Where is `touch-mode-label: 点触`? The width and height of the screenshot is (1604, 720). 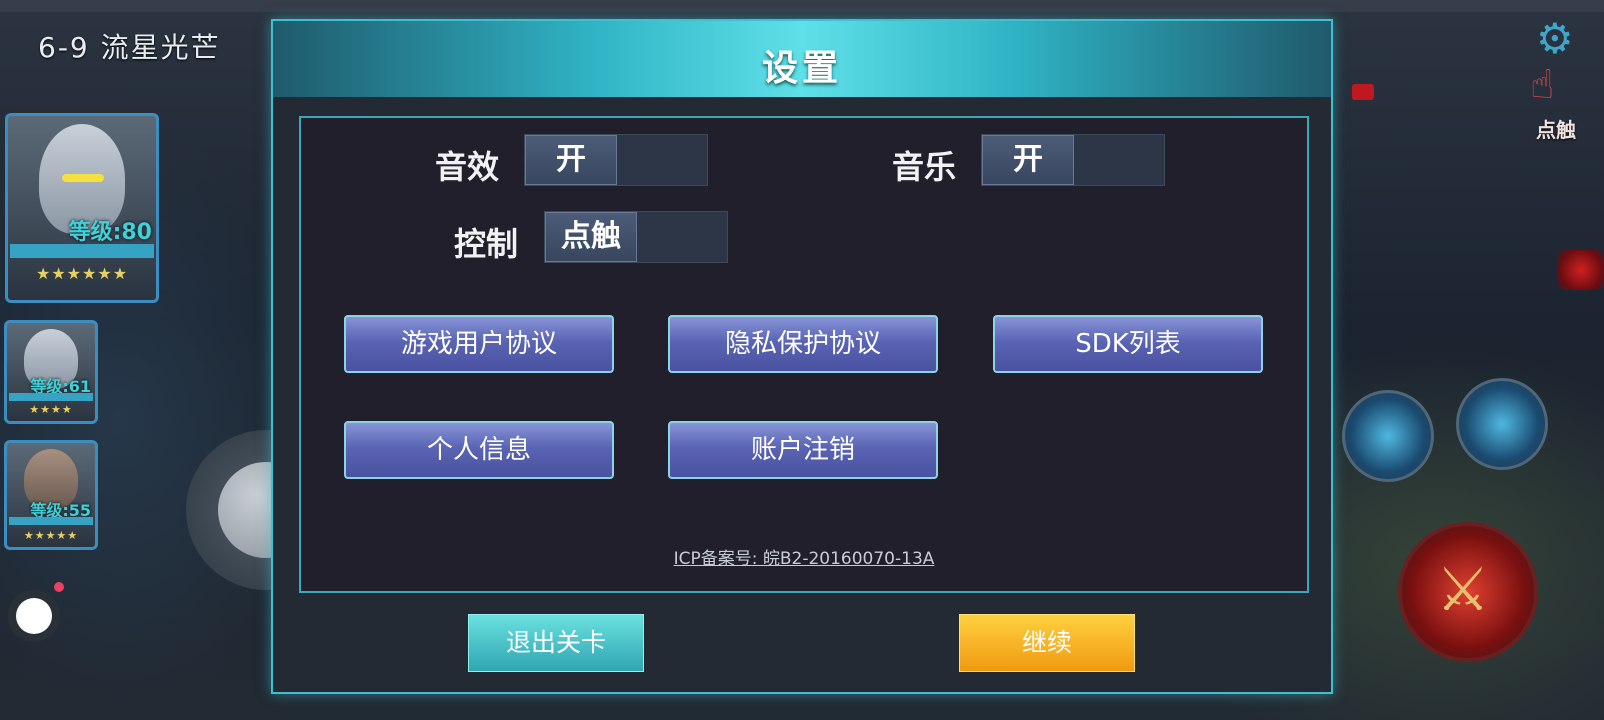
touch-mode-label: 点触 is located at coordinates (1556, 130).